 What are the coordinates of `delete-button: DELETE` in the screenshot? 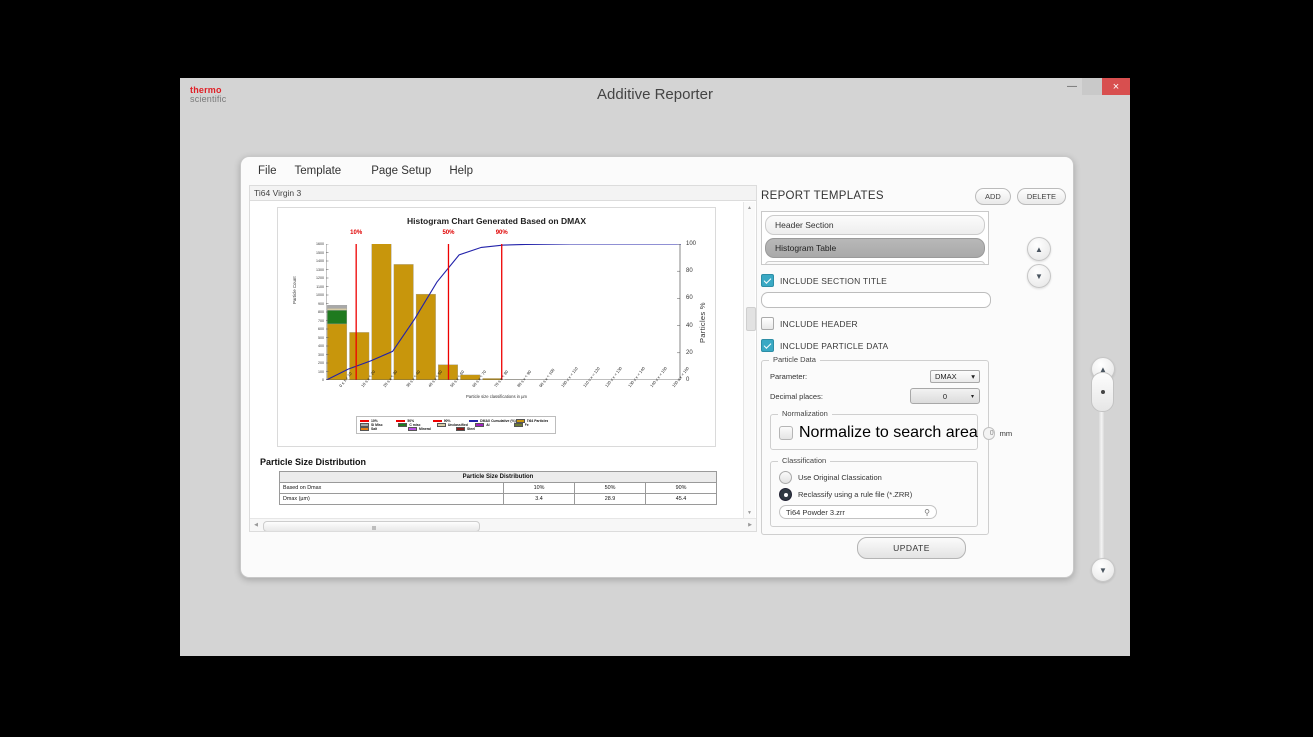 It's located at (1041, 196).